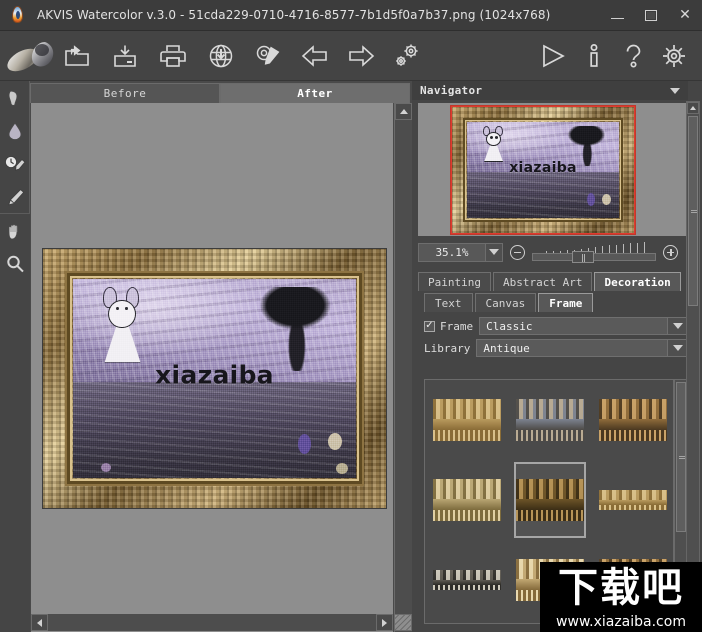 The height and width of the screenshot is (632, 702). What do you see at coordinates (693, 108) in the screenshot?
I see `panel-scroll-up-button` at bounding box center [693, 108].